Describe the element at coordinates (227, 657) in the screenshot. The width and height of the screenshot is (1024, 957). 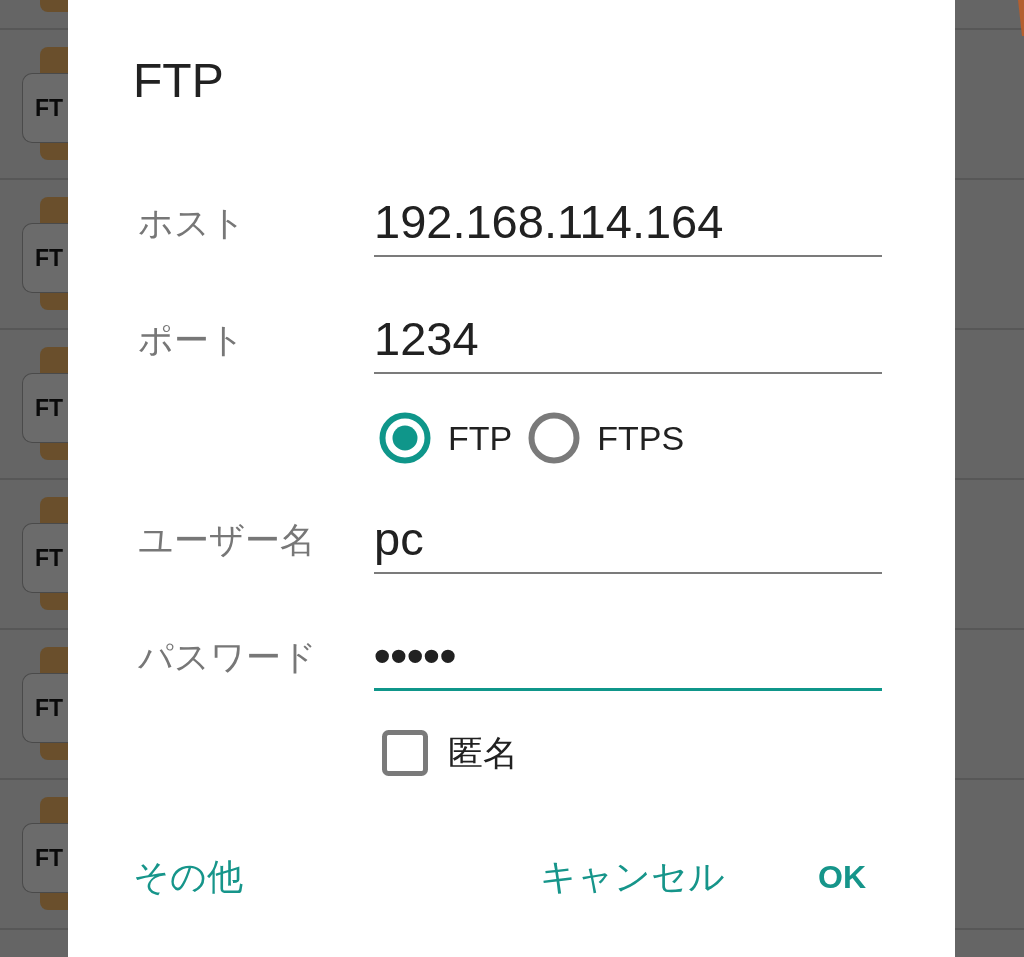
I see `field-label: パスワード` at that location.